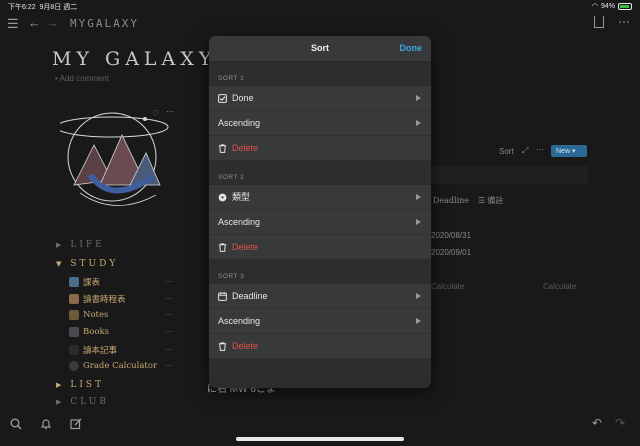 This screenshot has height=446, width=640. What do you see at coordinates (320, 79) in the screenshot?
I see `sort-section-label: SORT 1` at bounding box center [320, 79].